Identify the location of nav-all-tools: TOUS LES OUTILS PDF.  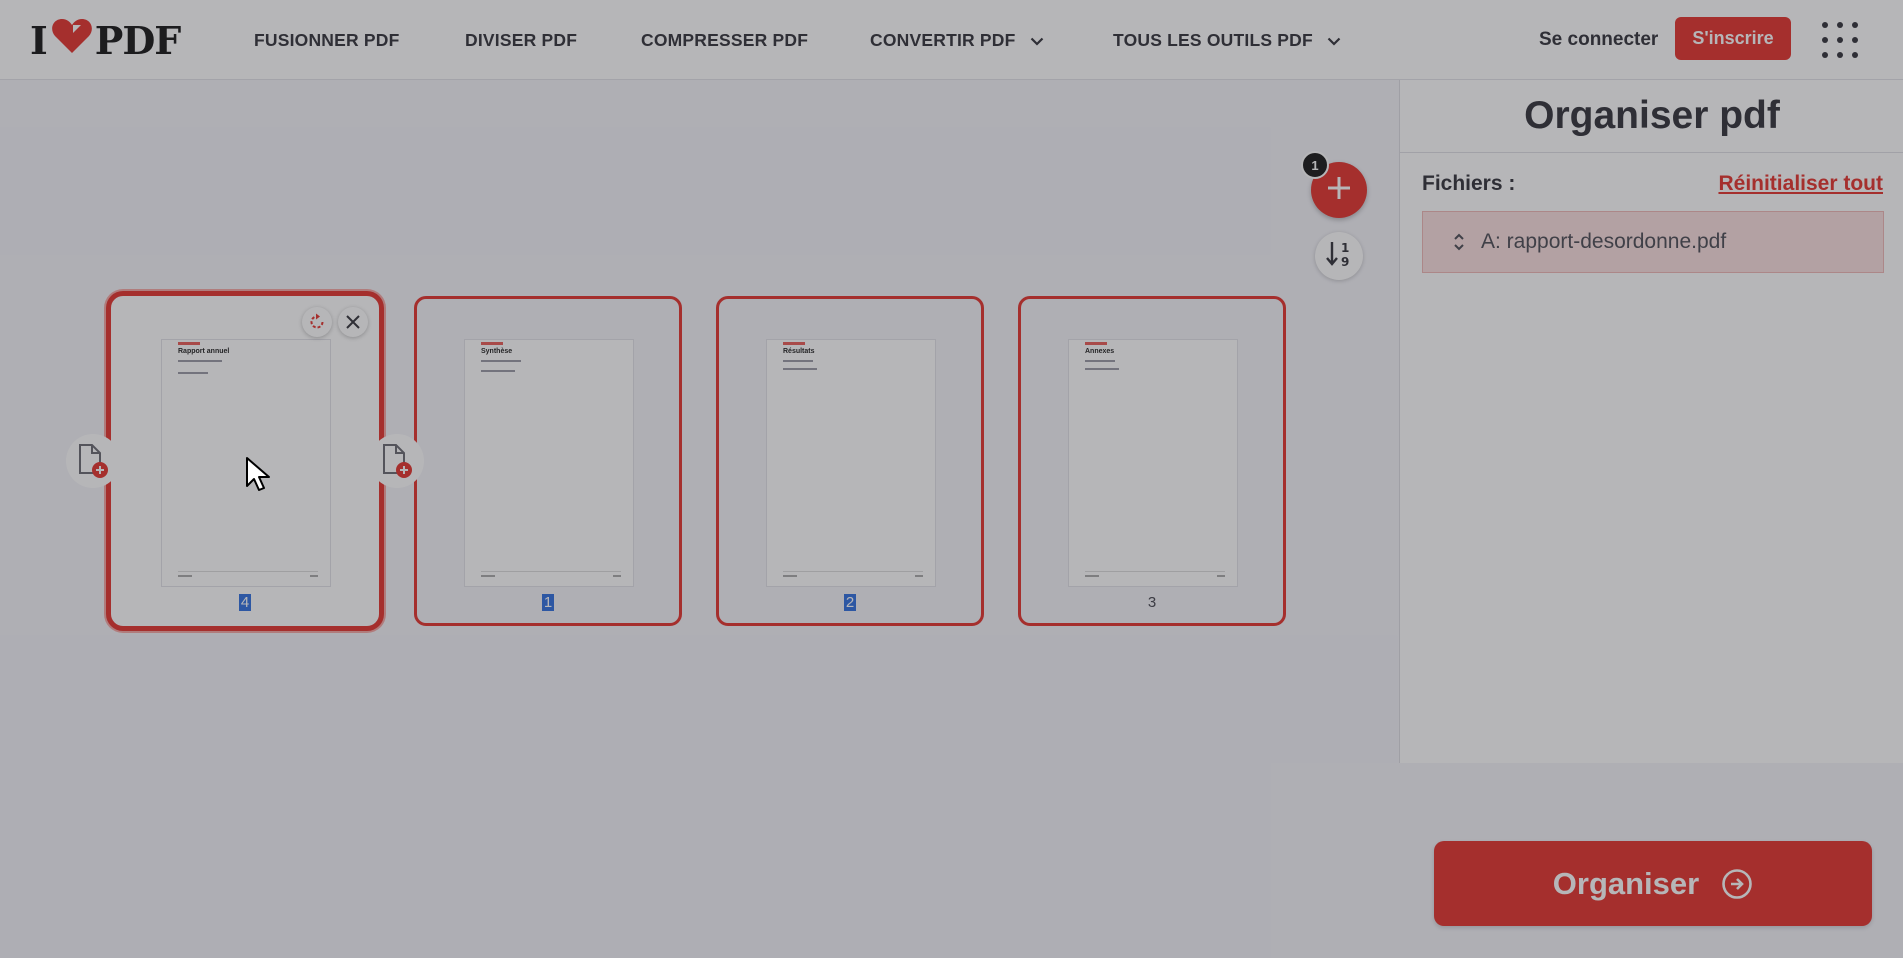
(1227, 40).